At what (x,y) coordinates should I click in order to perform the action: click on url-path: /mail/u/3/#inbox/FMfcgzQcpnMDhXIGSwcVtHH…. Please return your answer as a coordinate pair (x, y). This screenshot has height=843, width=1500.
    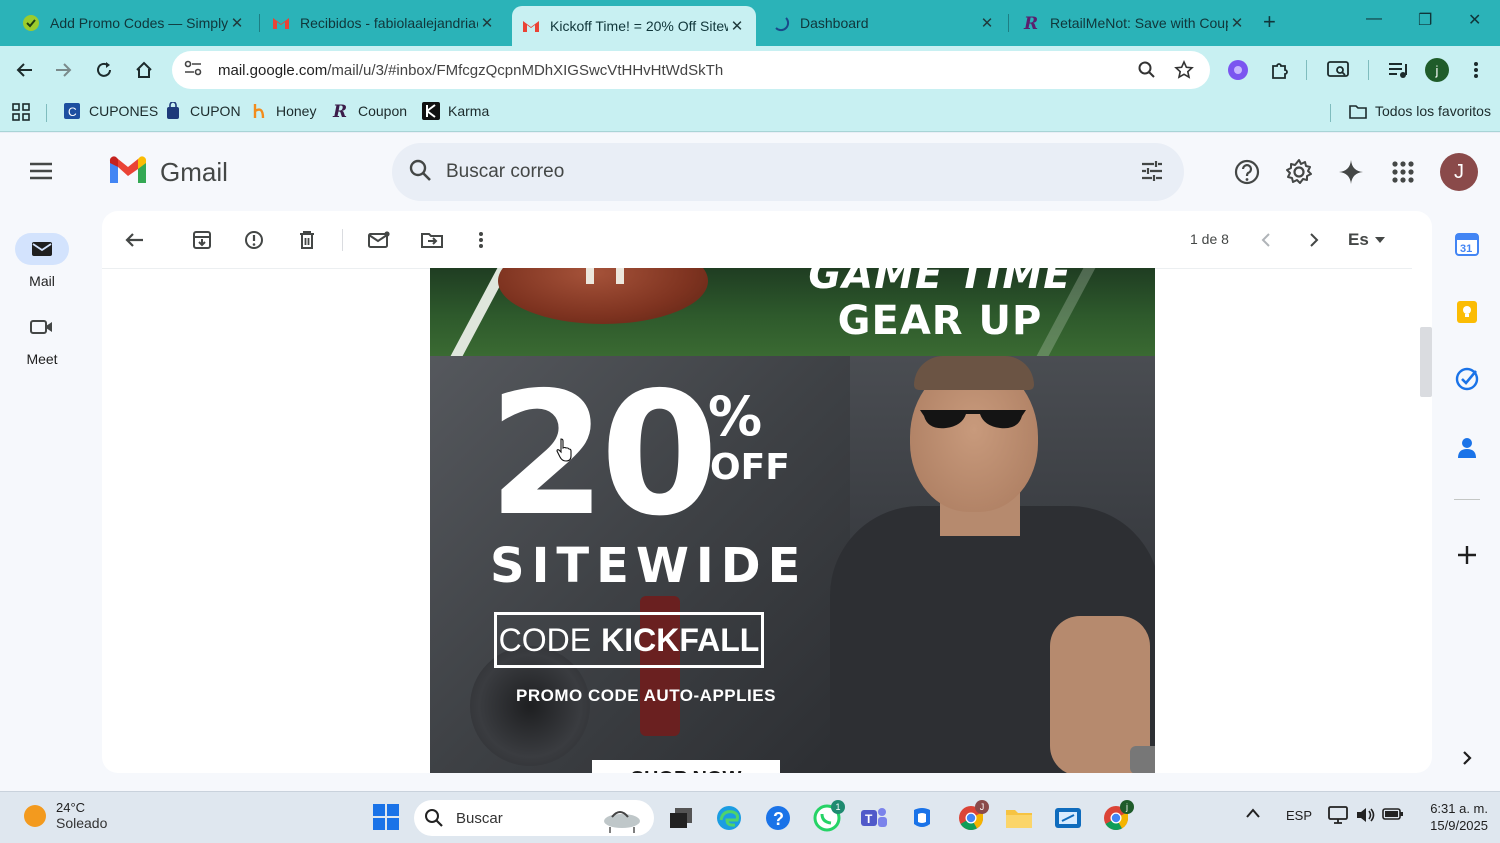
    Looking at the image, I should click on (525, 70).